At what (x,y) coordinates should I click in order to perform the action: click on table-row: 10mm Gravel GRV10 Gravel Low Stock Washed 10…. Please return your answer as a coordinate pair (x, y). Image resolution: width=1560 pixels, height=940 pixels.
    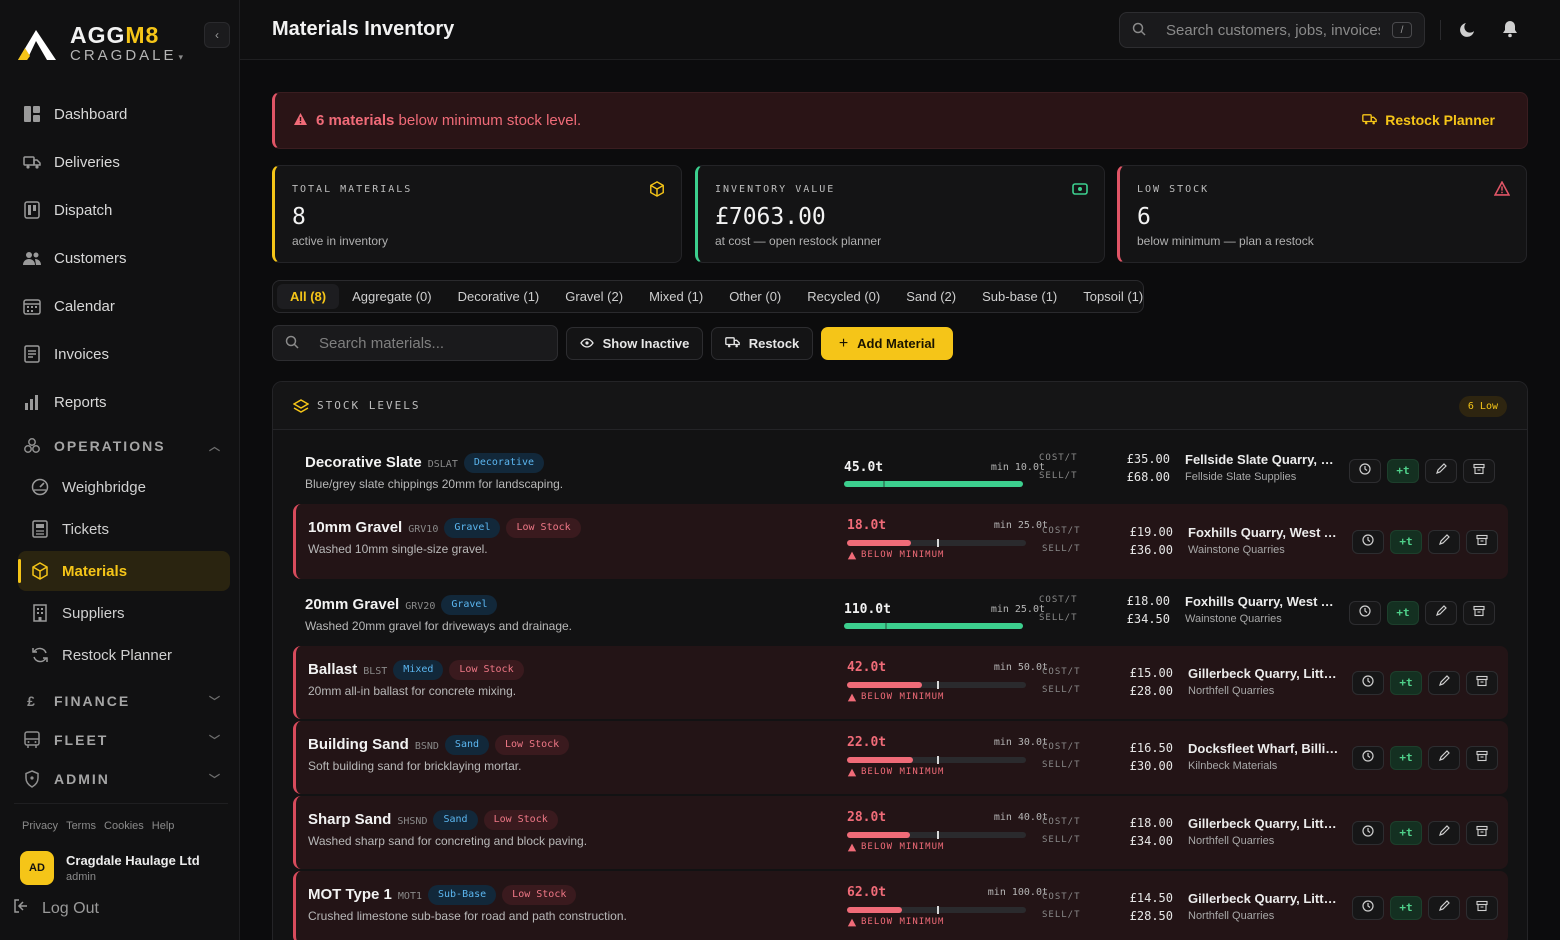
    Looking at the image, I should click on (900, 541).